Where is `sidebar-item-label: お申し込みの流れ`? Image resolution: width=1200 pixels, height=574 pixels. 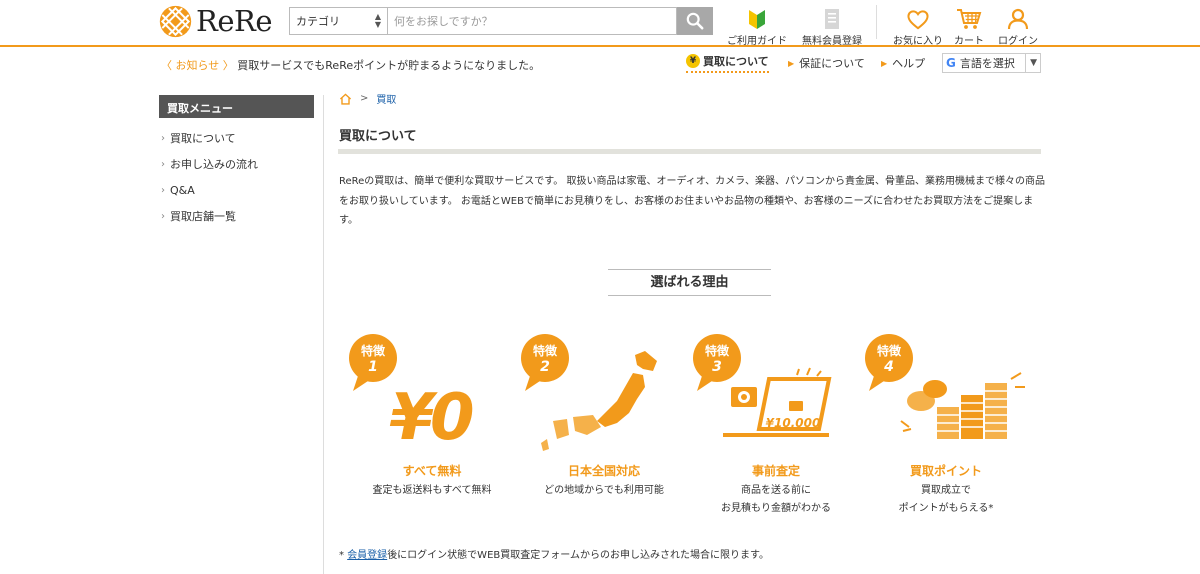
sidebar-item-label: お申し込みの流れ is located at coordinates (214, 164).